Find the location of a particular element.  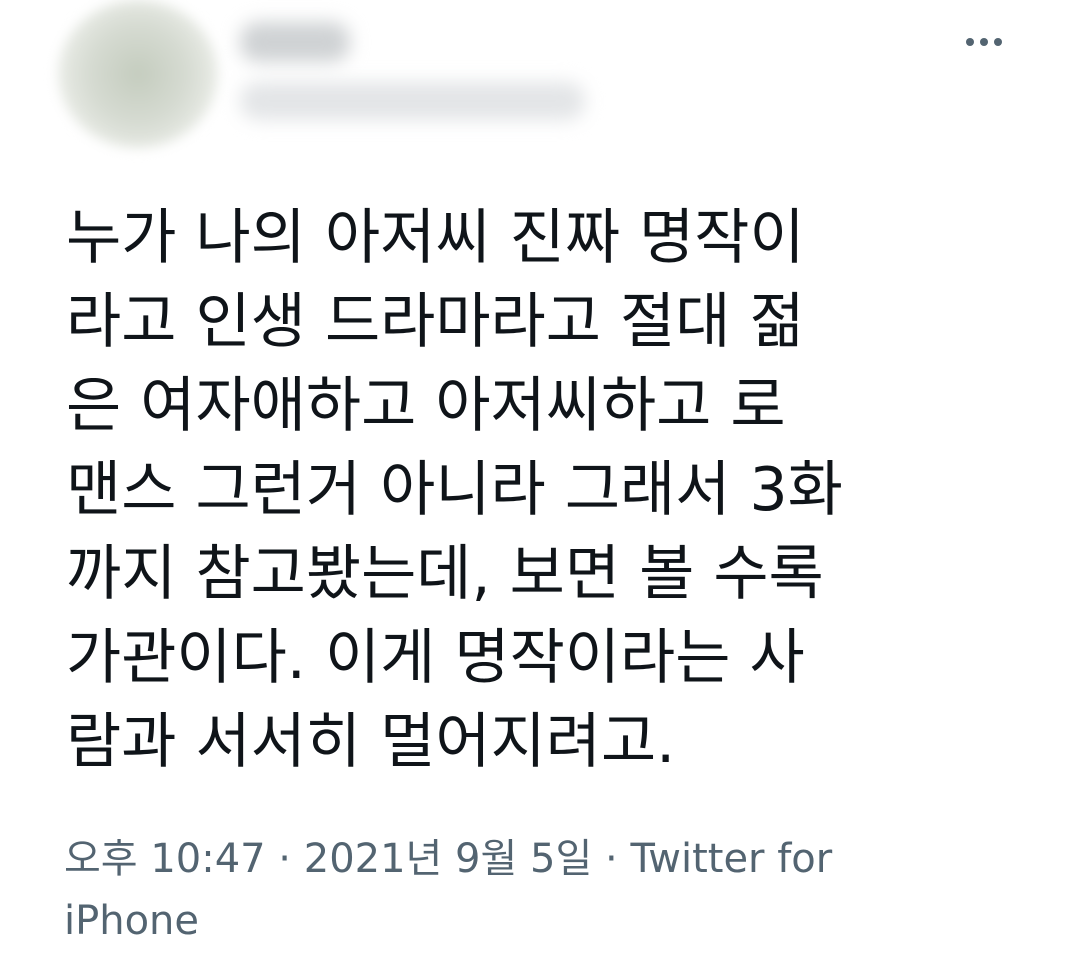

tweet-text-line: 은 여자애하고 아저씨하고 로 is located at coordinates (426, 406).